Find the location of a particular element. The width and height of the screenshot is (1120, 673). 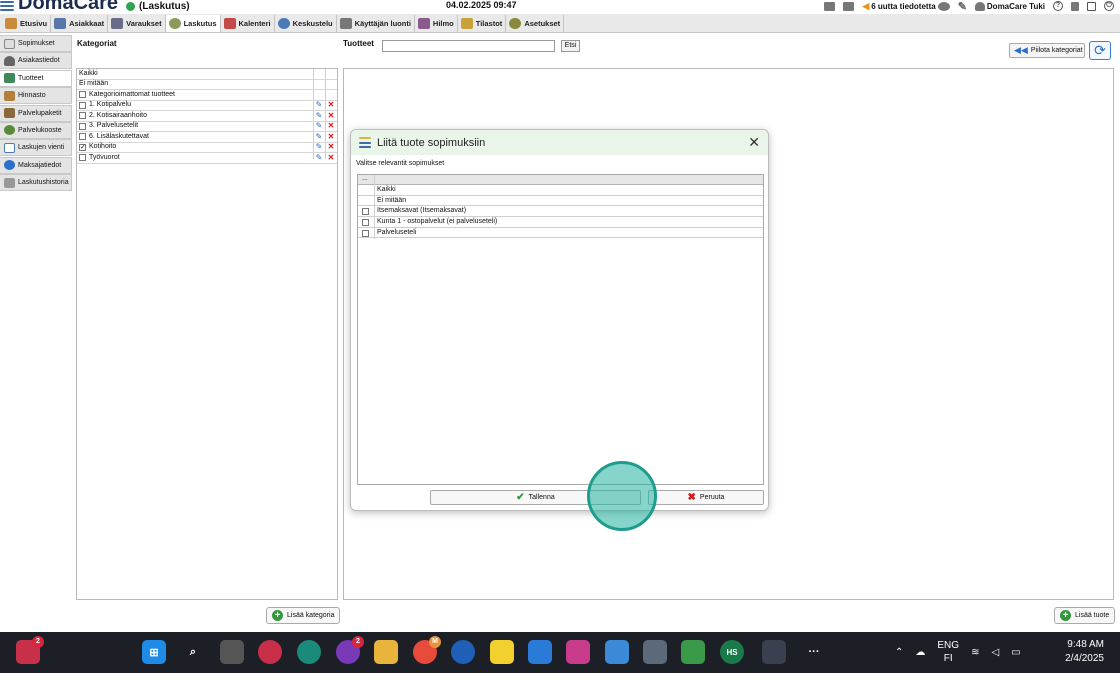

sidebar-item-tuotteet: Tuotteet is located at coordinates (36, 78).